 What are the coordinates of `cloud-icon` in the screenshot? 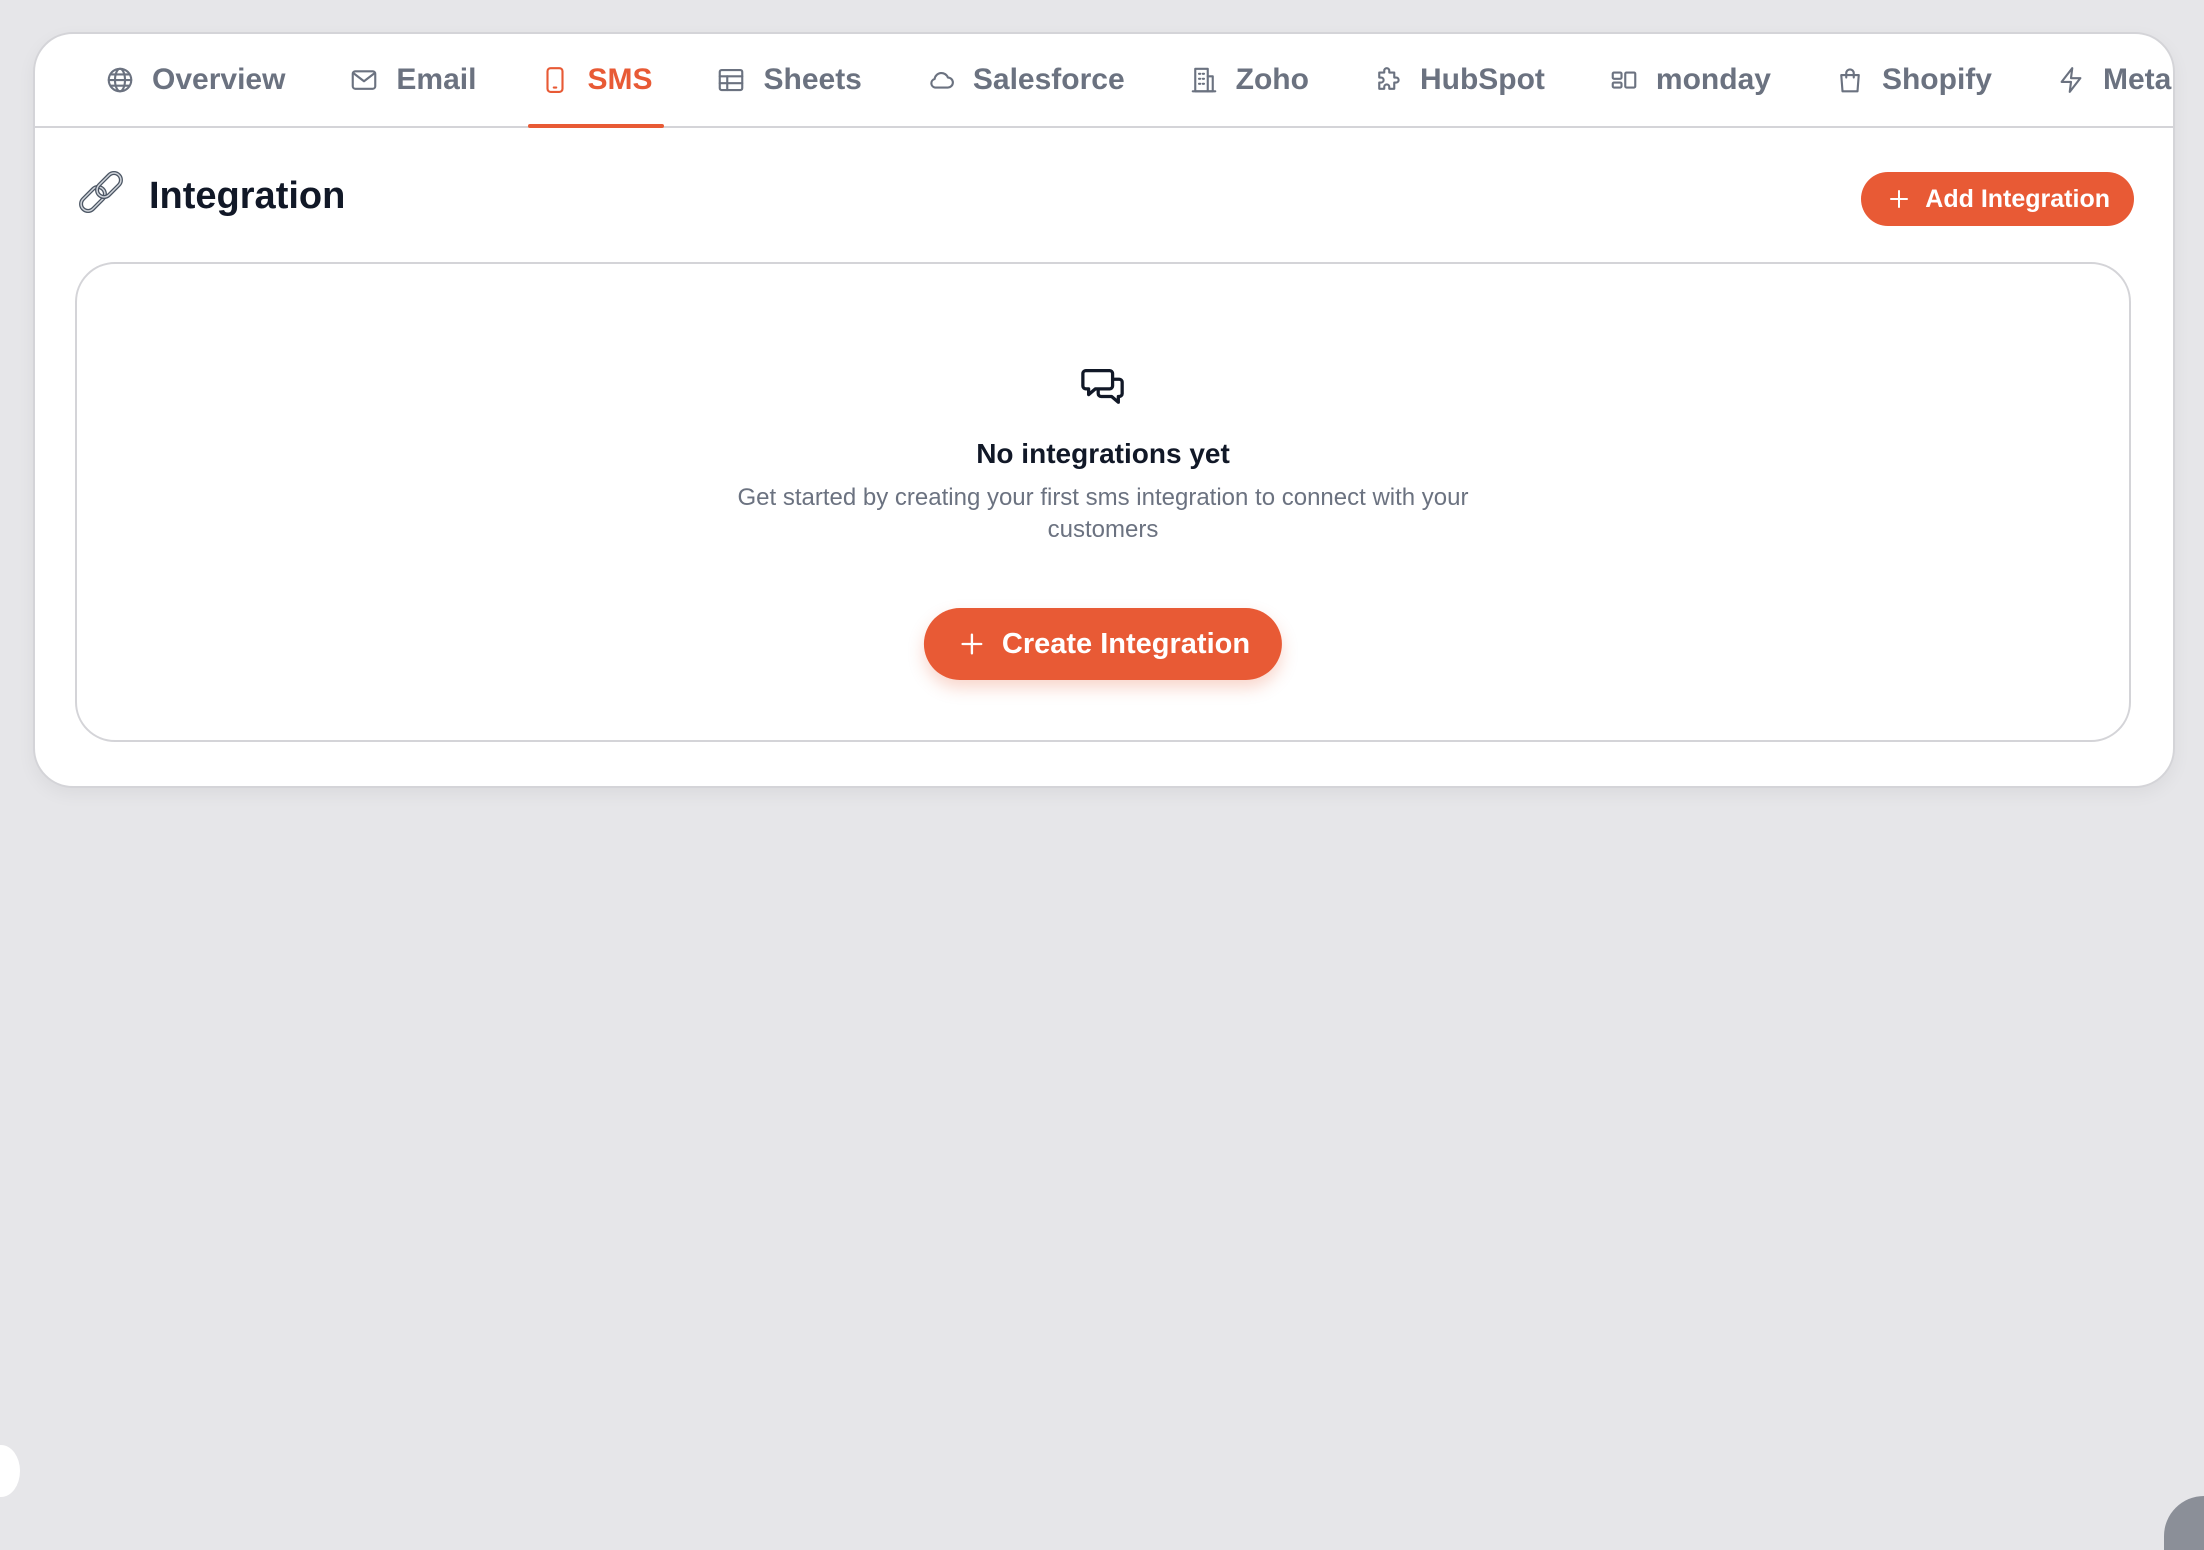 It's located at (942, 80).